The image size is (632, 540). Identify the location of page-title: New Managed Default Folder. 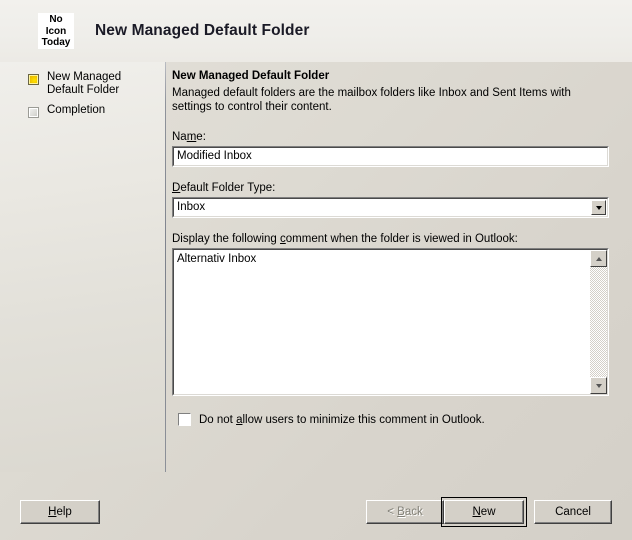
(202, 30).